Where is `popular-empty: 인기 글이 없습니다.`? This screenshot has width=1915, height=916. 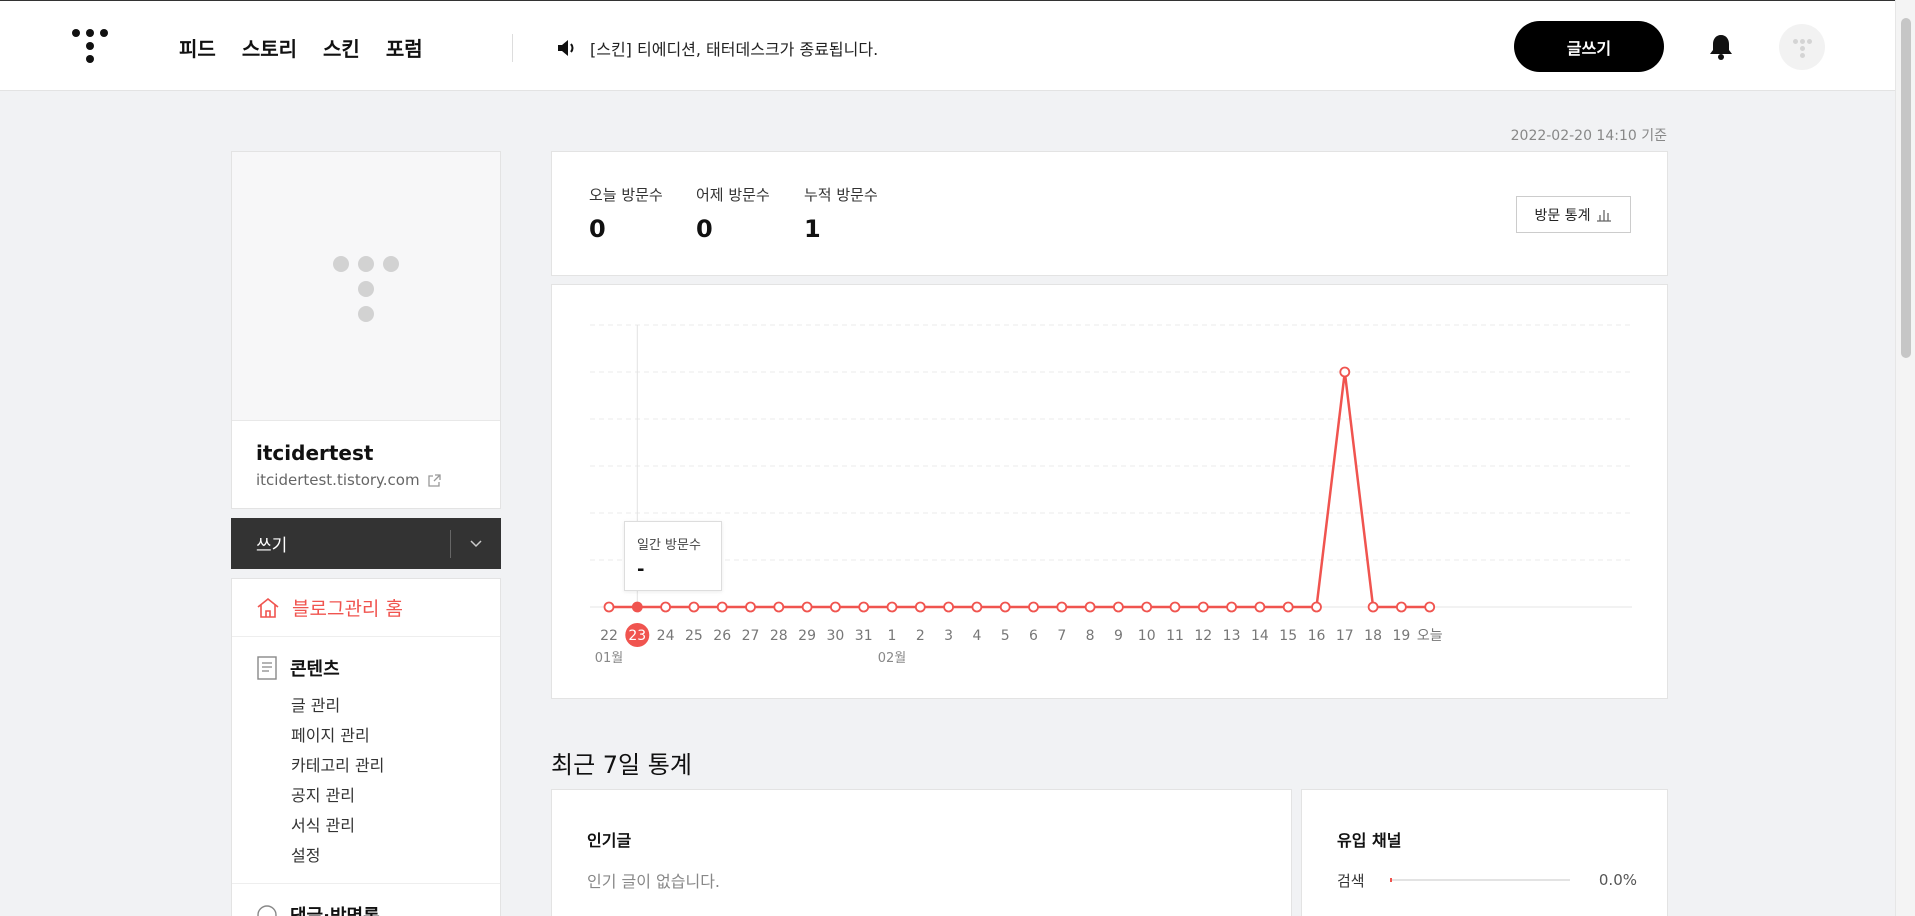
popular-empty: 인기 글이 없습니다. is located at coordinates (654, 881).